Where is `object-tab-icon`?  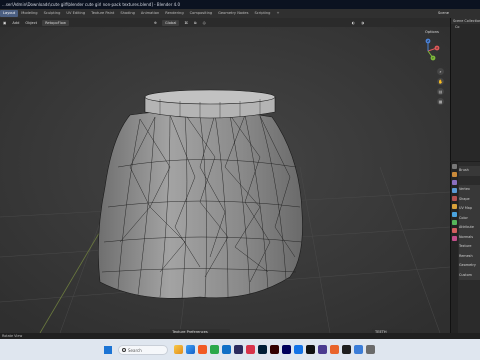
object-tab-icon is located at coordinates (454, 206).